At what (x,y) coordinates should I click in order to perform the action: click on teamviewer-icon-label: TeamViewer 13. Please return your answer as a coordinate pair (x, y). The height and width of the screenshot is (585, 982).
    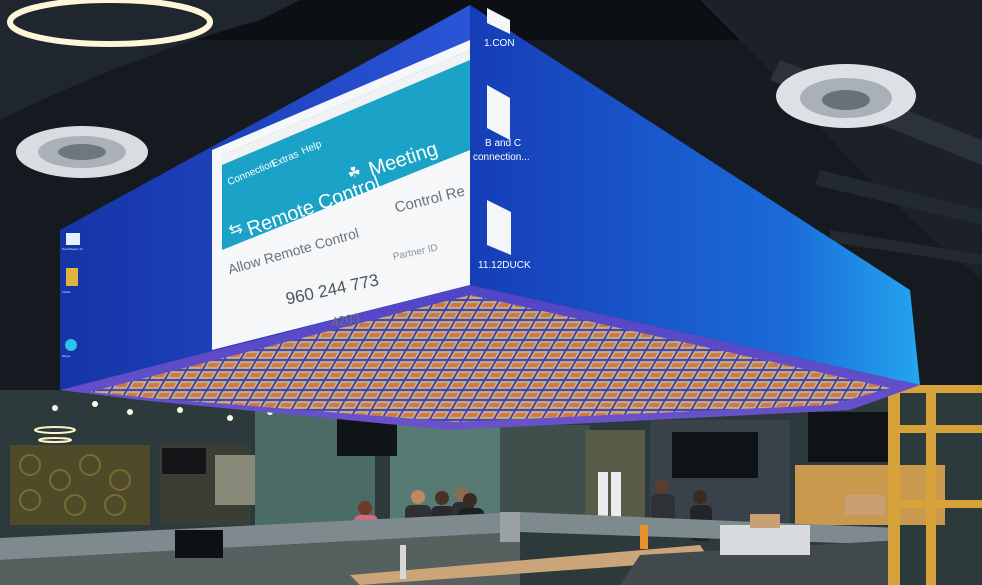
    Looking at the image, I should click on (72, 249).